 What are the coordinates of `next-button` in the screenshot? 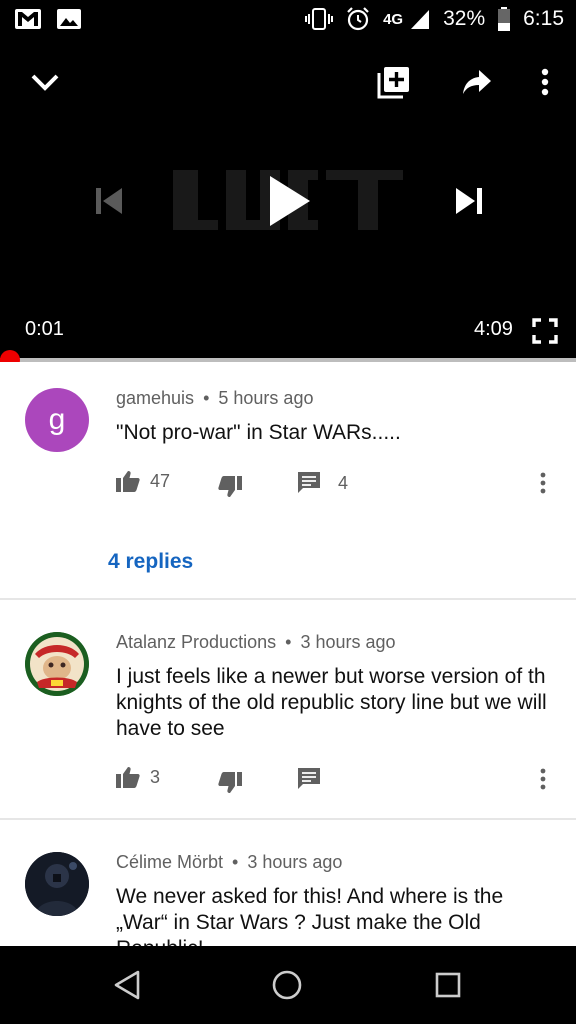 It's located at (469, 201).